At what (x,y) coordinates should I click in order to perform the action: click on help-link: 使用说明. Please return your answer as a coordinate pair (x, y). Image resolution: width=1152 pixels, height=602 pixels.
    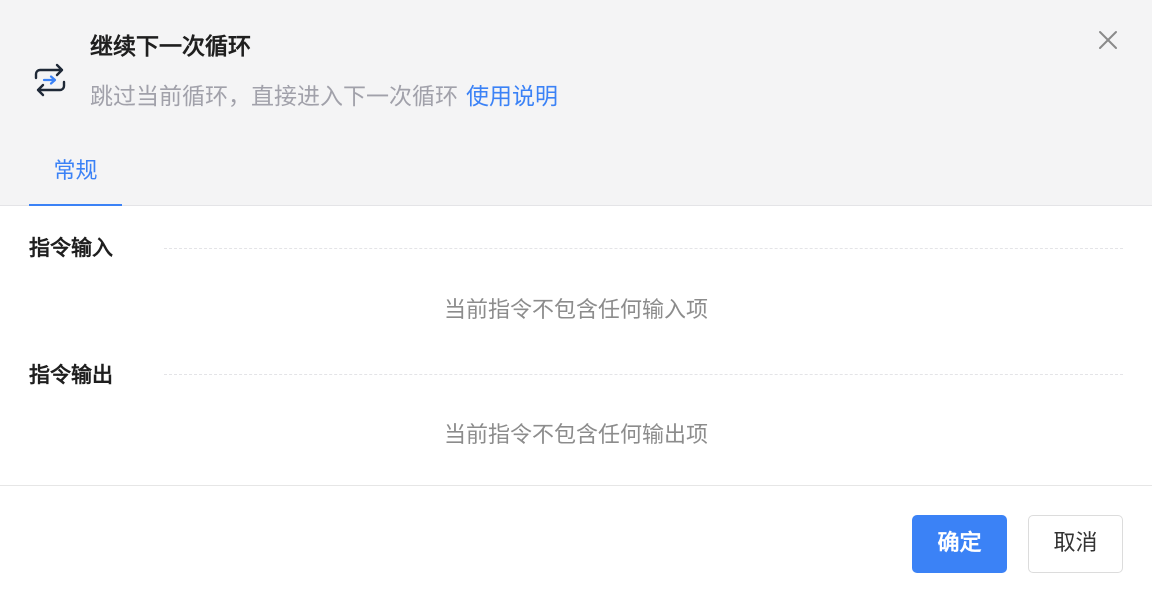
    Looking at the image, I should click on (512, 97).